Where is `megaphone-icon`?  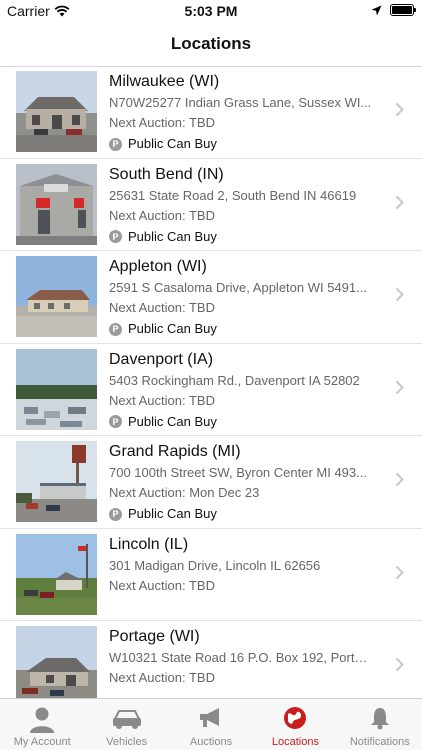
megaphone-icon is located at coordinates (210, 717).